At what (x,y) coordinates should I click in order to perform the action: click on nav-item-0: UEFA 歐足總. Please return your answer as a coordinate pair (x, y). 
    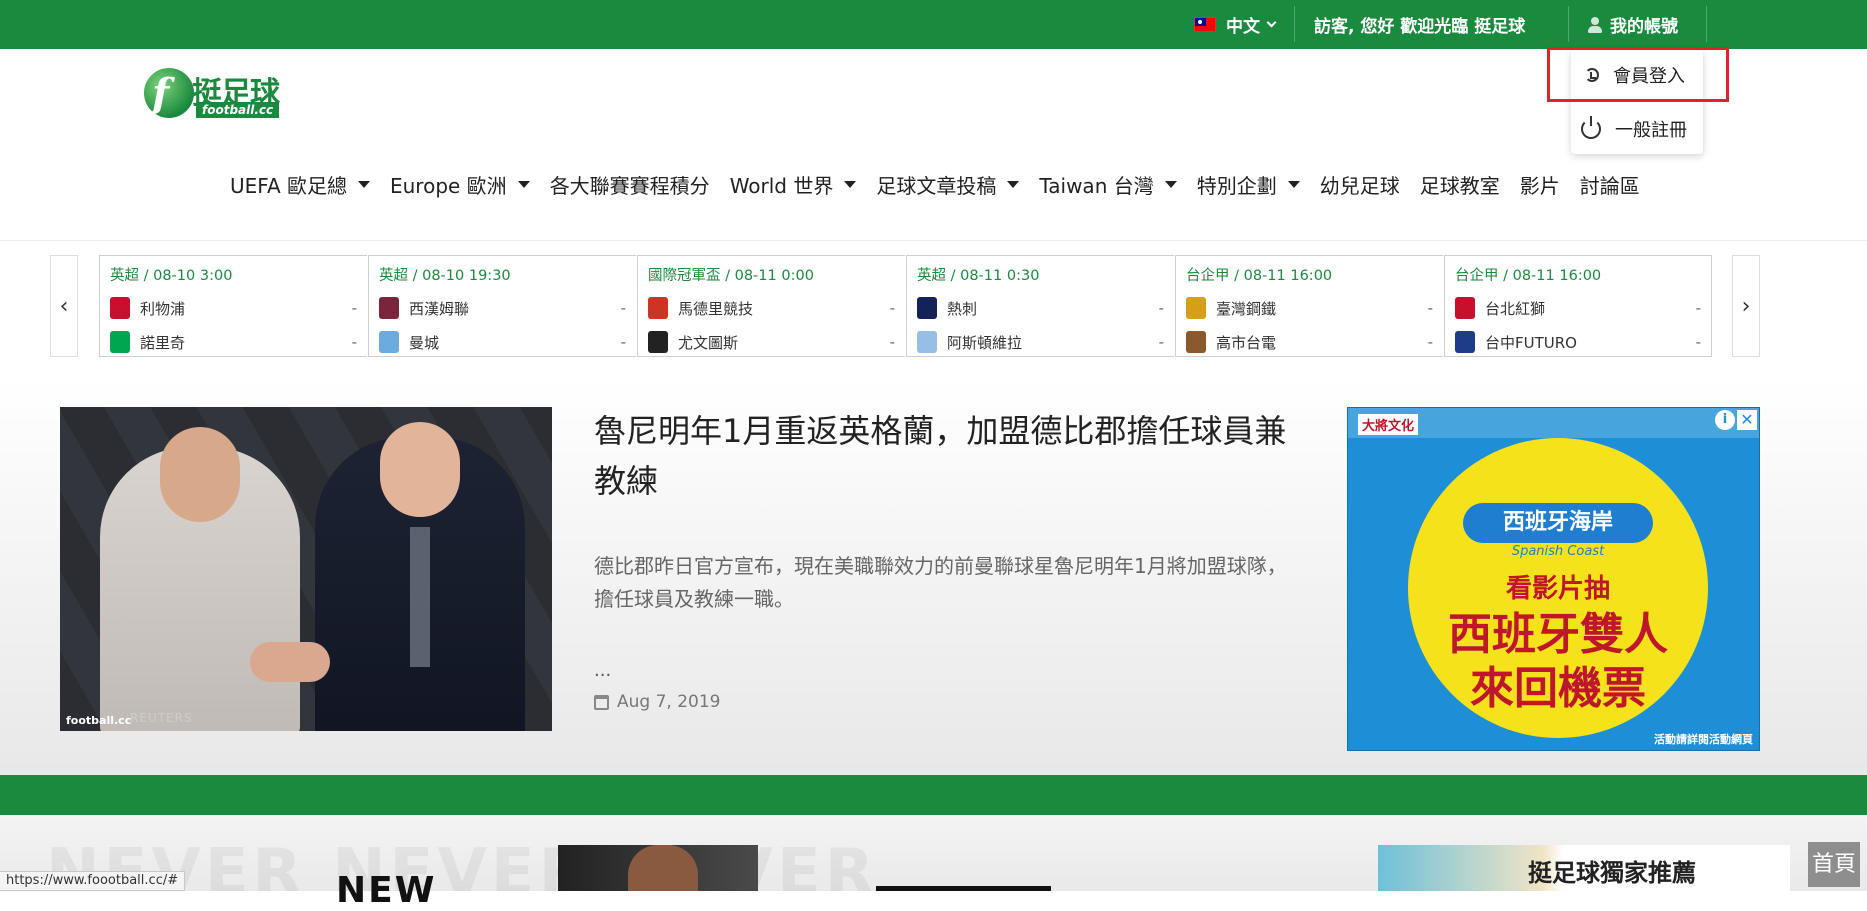
    Looking at the image, I should click on (300, 184).